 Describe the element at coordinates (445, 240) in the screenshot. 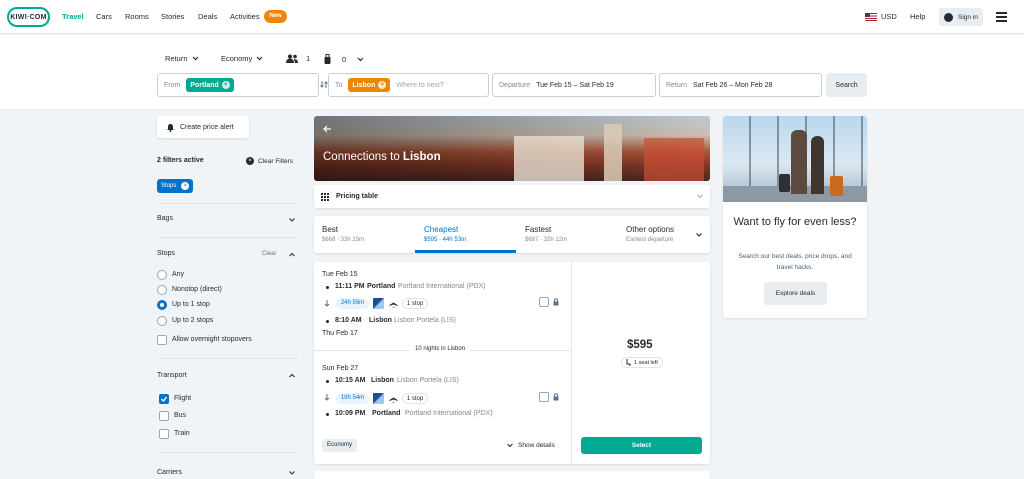

I see `tab-cheapest-summary: $595 · 44h 53m` at that location.